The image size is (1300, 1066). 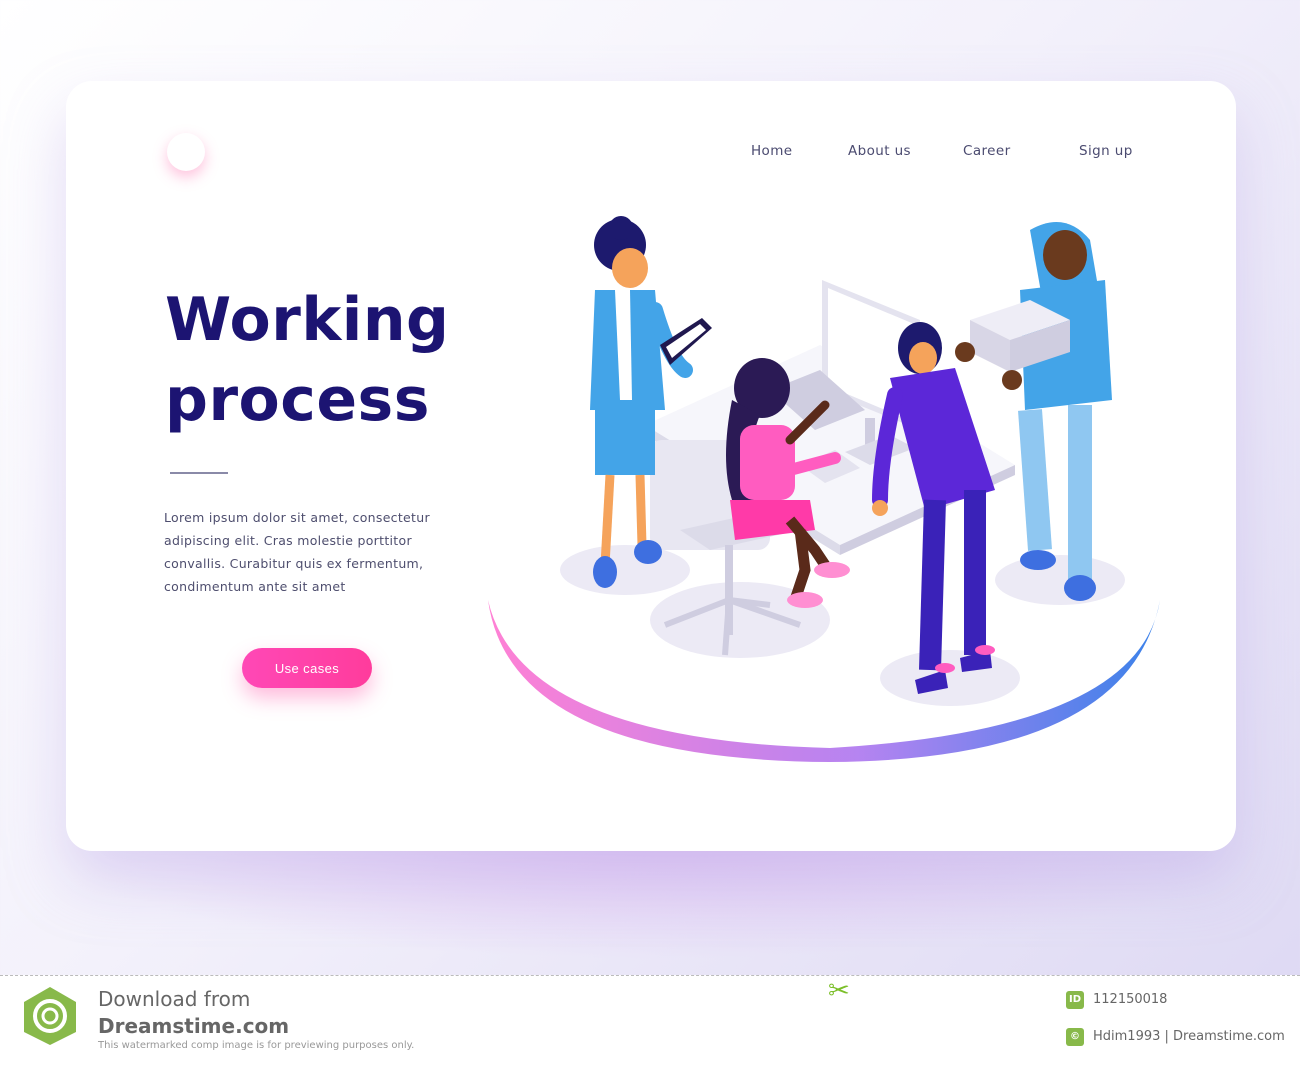 I want to click on image-id: 112150018, so click(x=1130, y=999).